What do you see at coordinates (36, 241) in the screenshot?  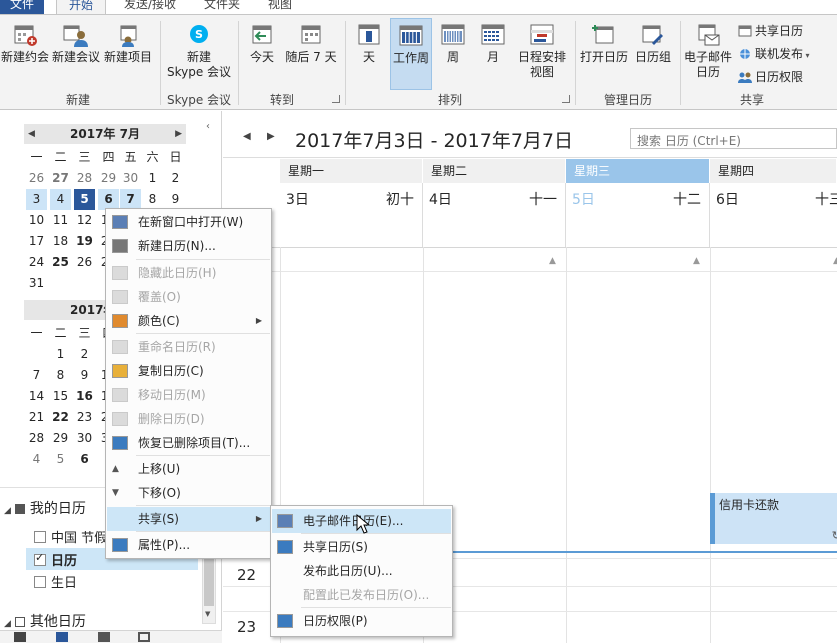 I see `calendar-day: 17` at bounding box center [36, 241].